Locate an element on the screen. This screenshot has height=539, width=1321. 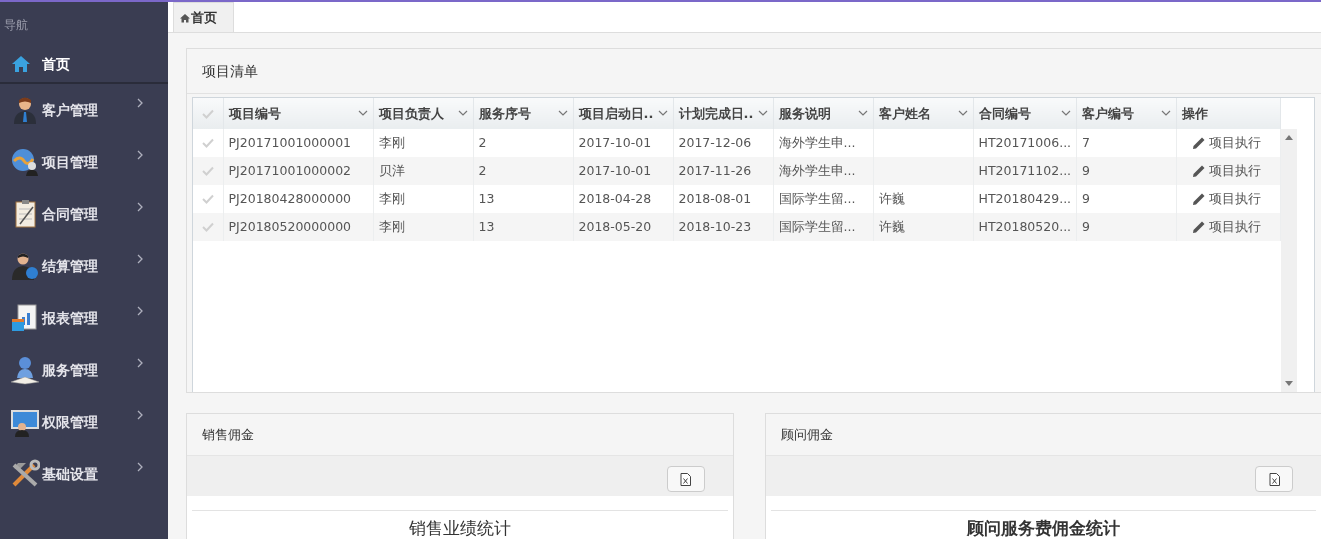
table-cell: 2017-12-06 is located at coordinates (715, 142).